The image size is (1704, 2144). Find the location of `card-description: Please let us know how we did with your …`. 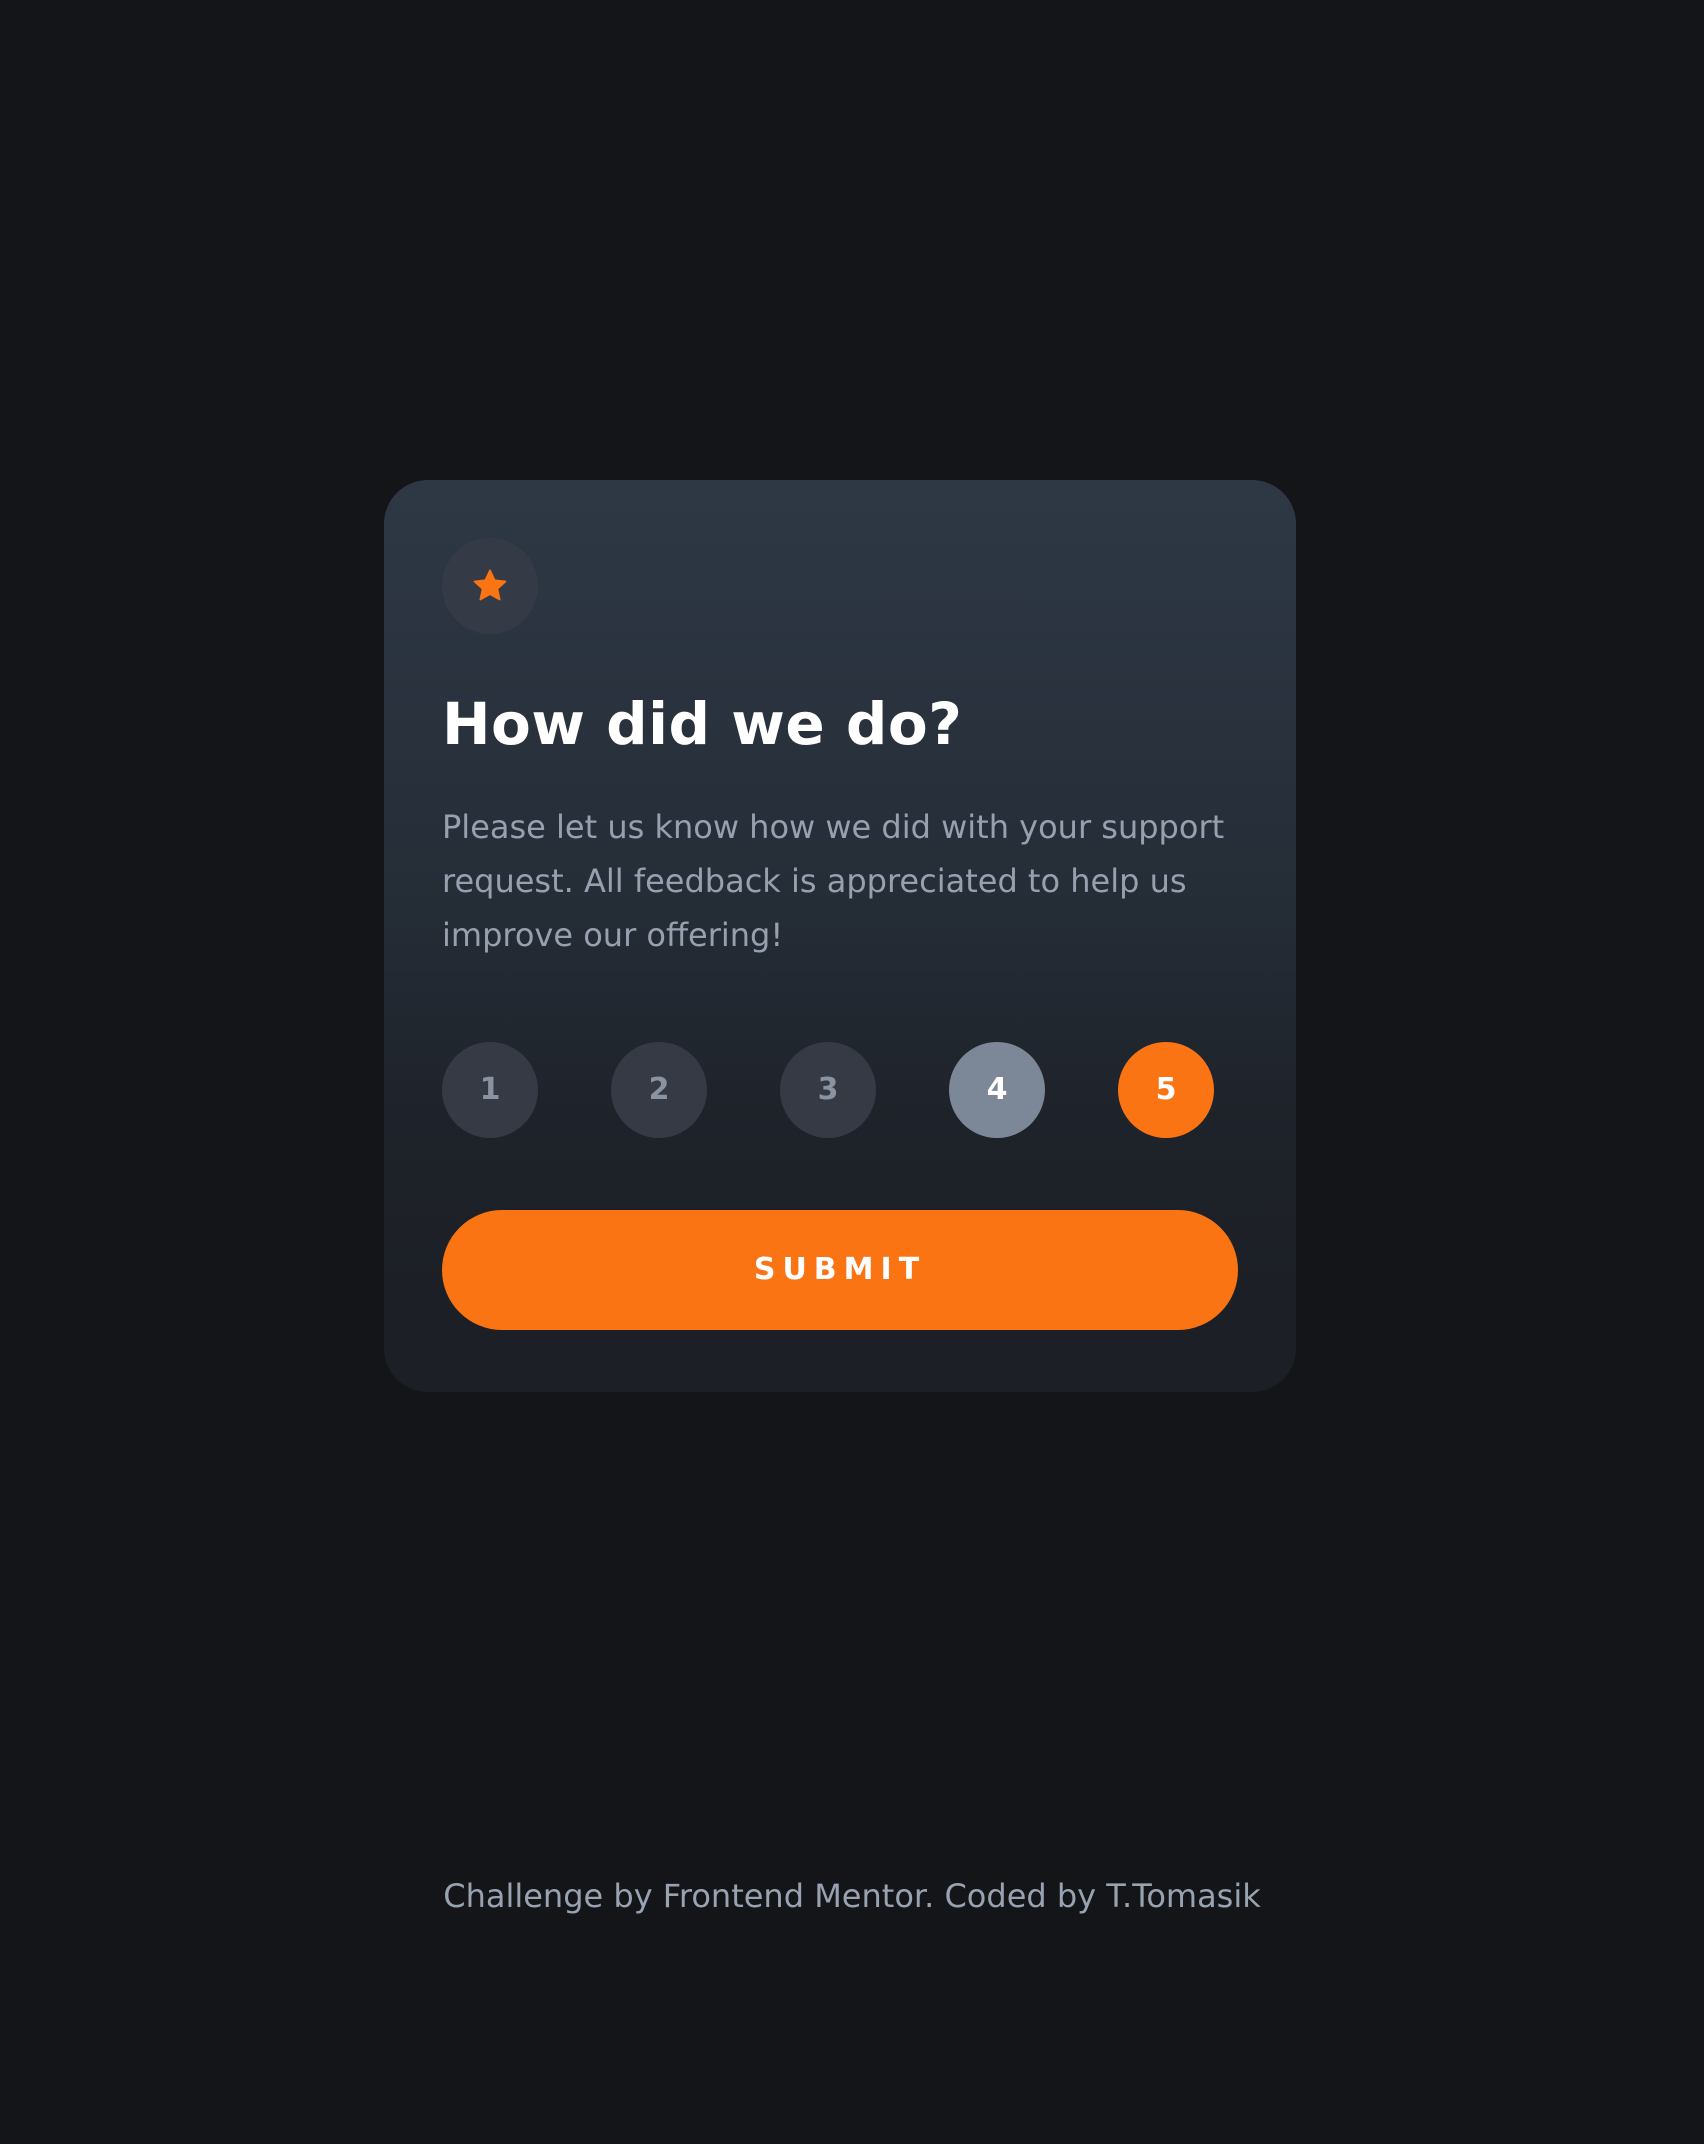

card-description: Please let us know how we did with your … is located at coordinates (833, 880).